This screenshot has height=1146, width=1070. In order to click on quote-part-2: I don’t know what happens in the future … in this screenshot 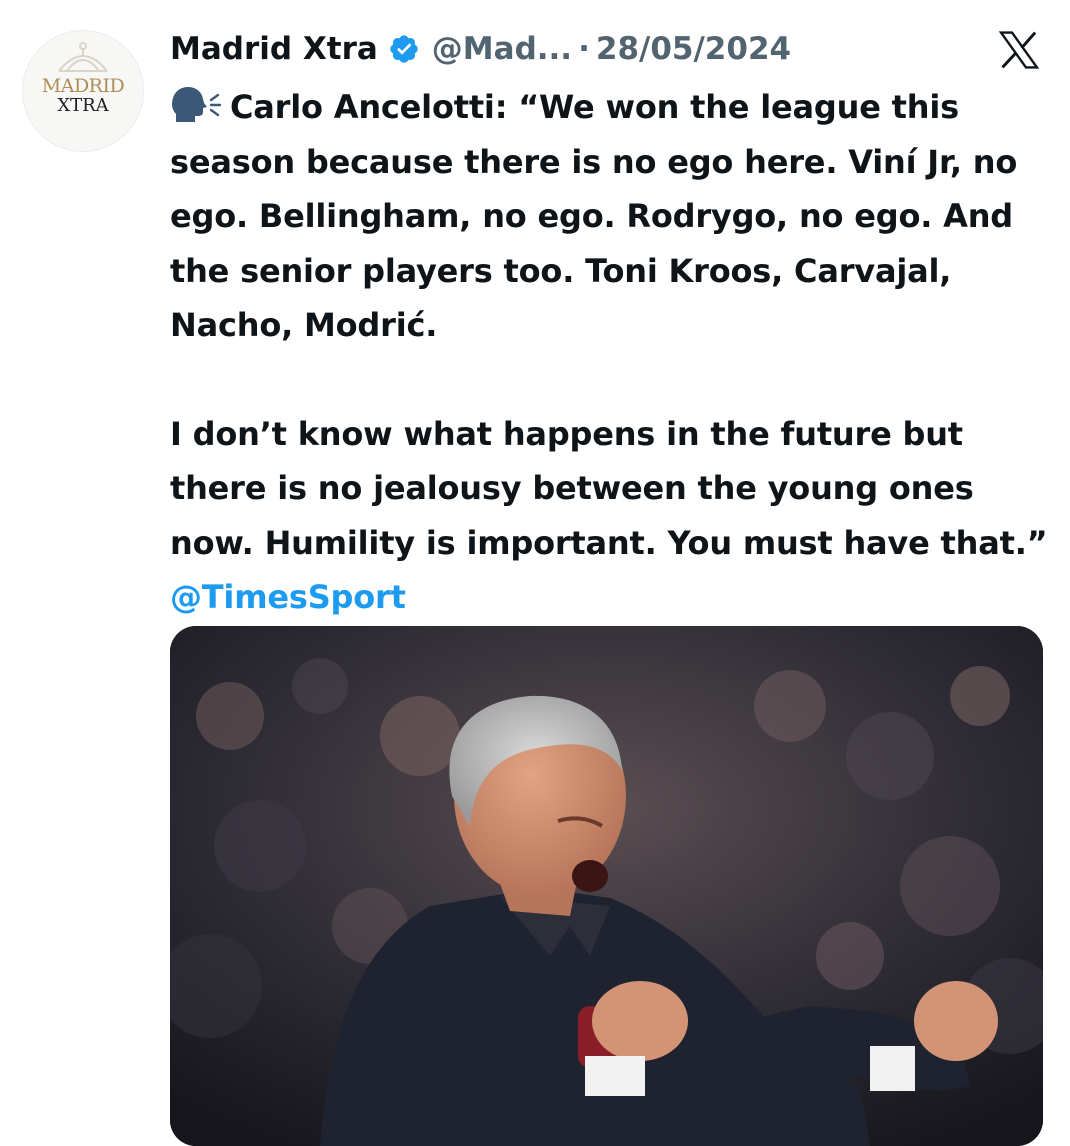, I will do `click(609, 488)`.